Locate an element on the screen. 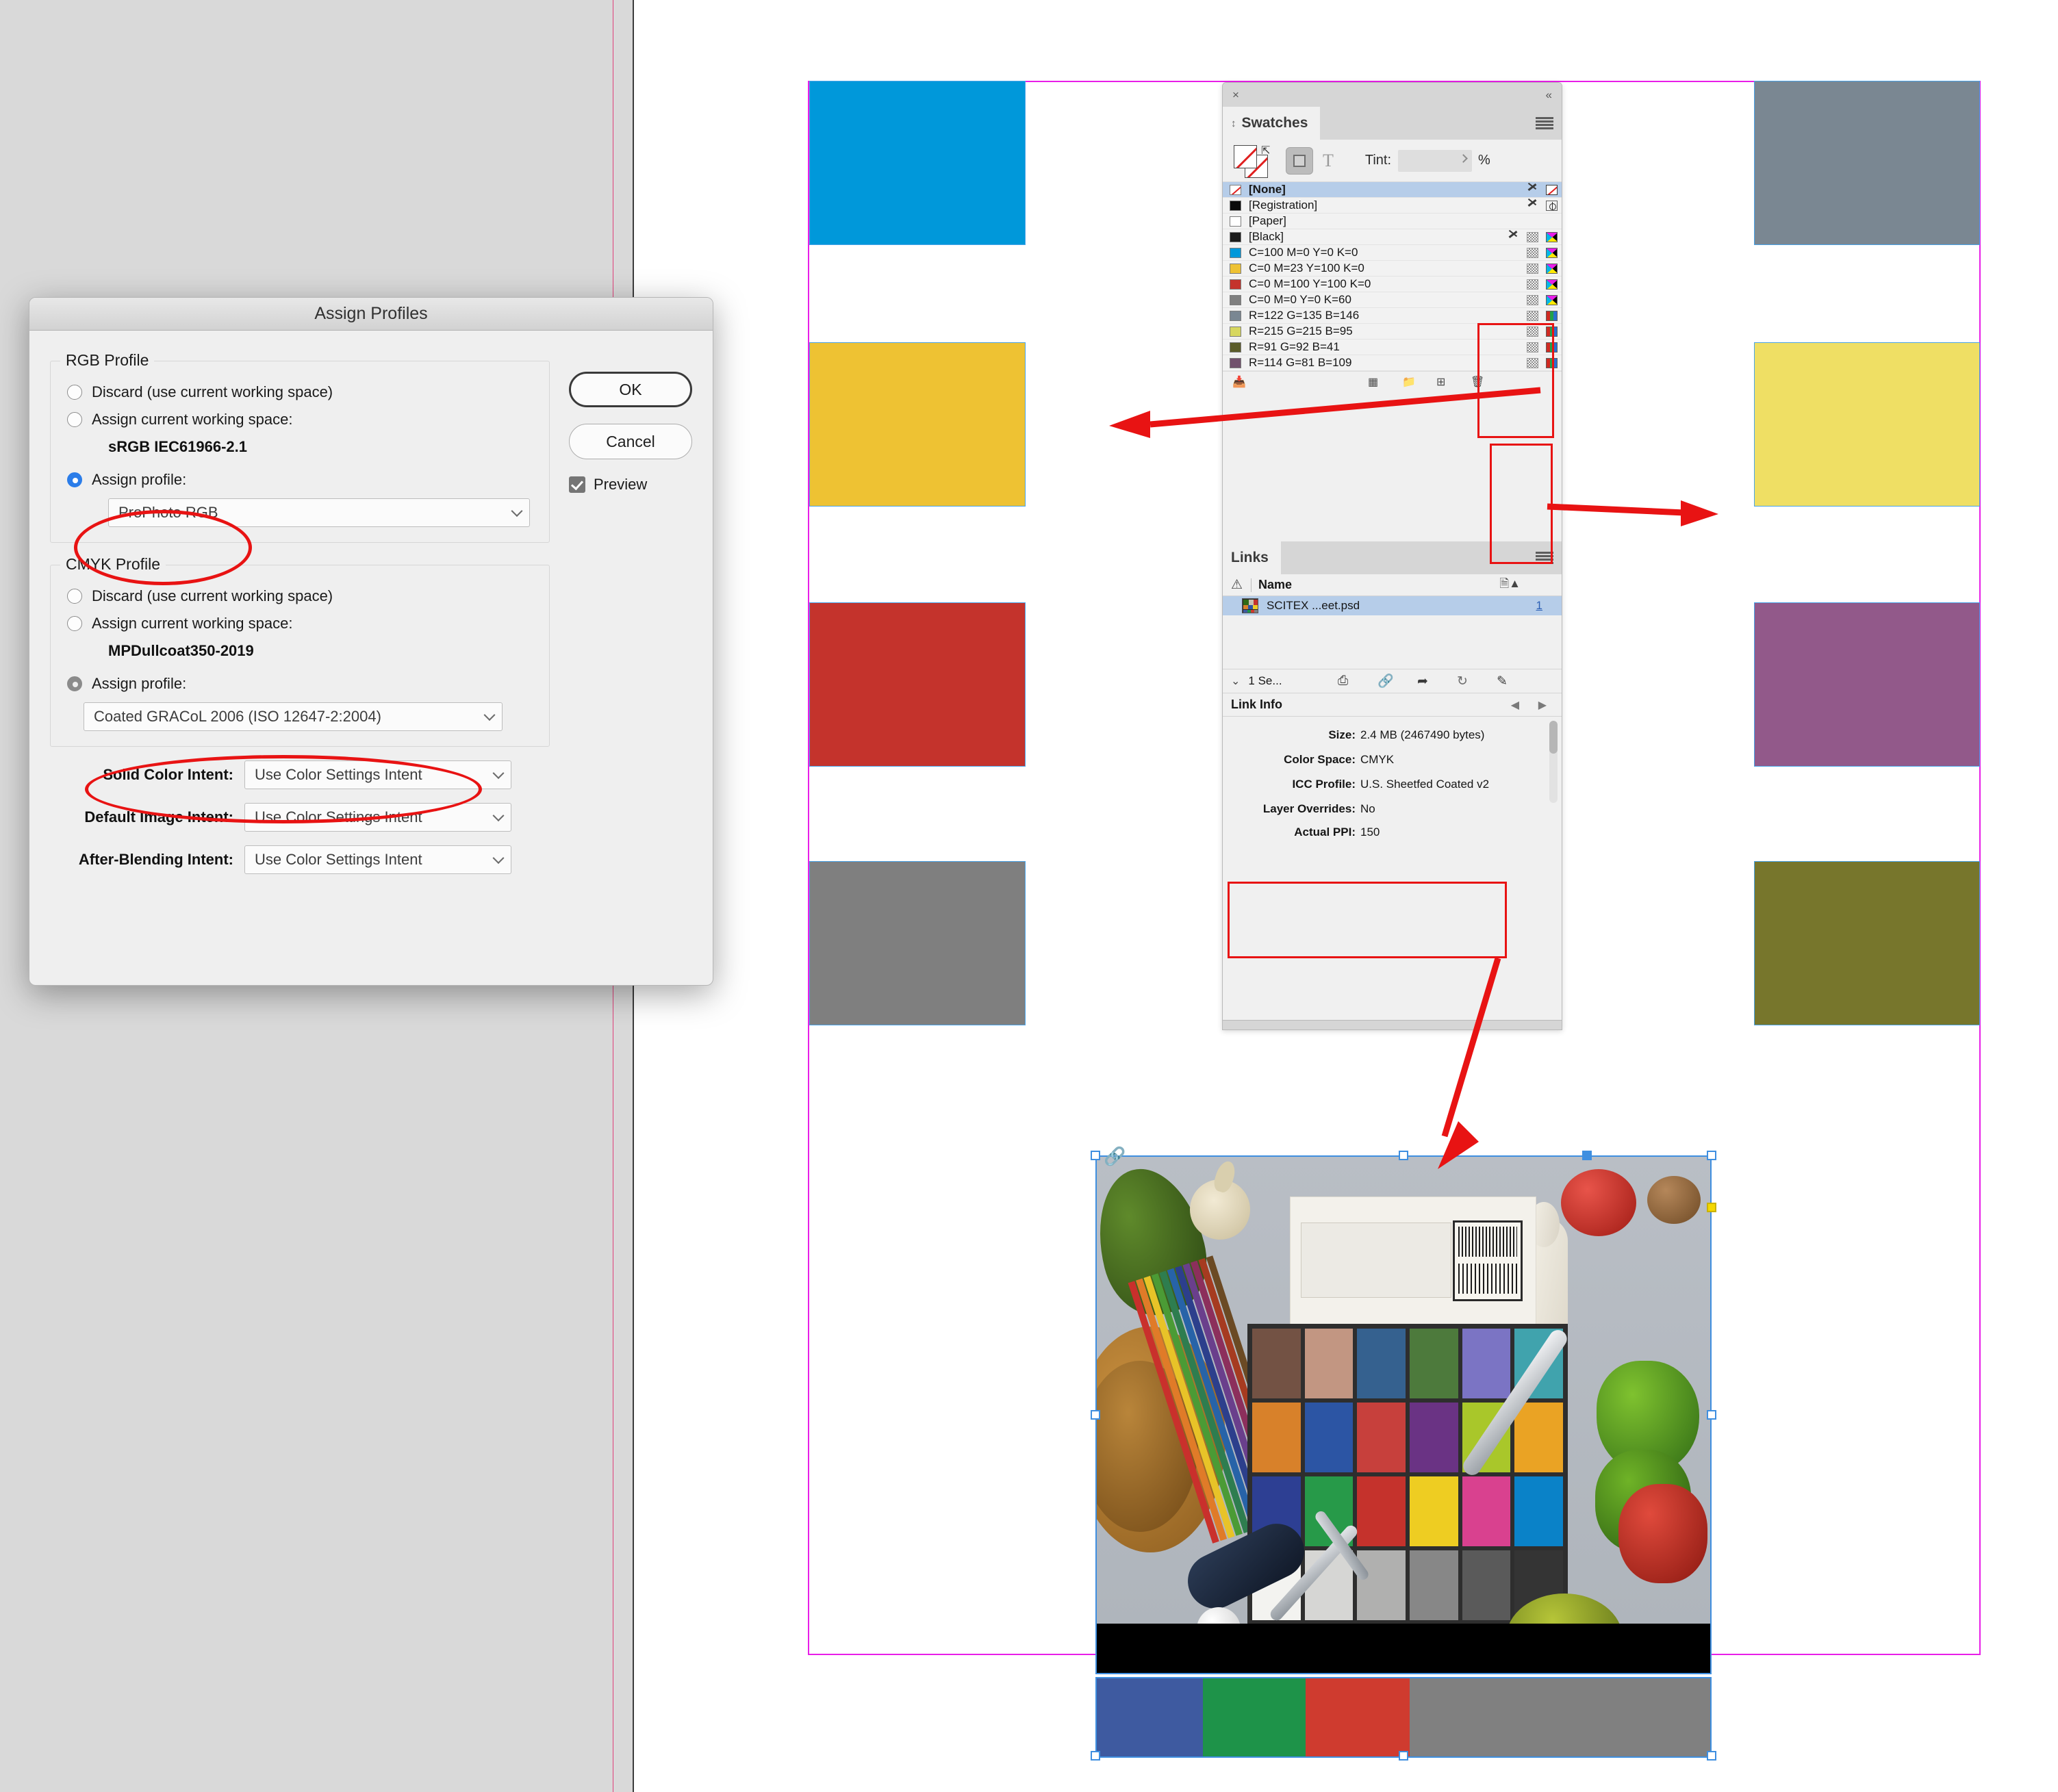  after-blending-intent-dropdown: Use Color Settings Intent is located at coordinates (377, 859).